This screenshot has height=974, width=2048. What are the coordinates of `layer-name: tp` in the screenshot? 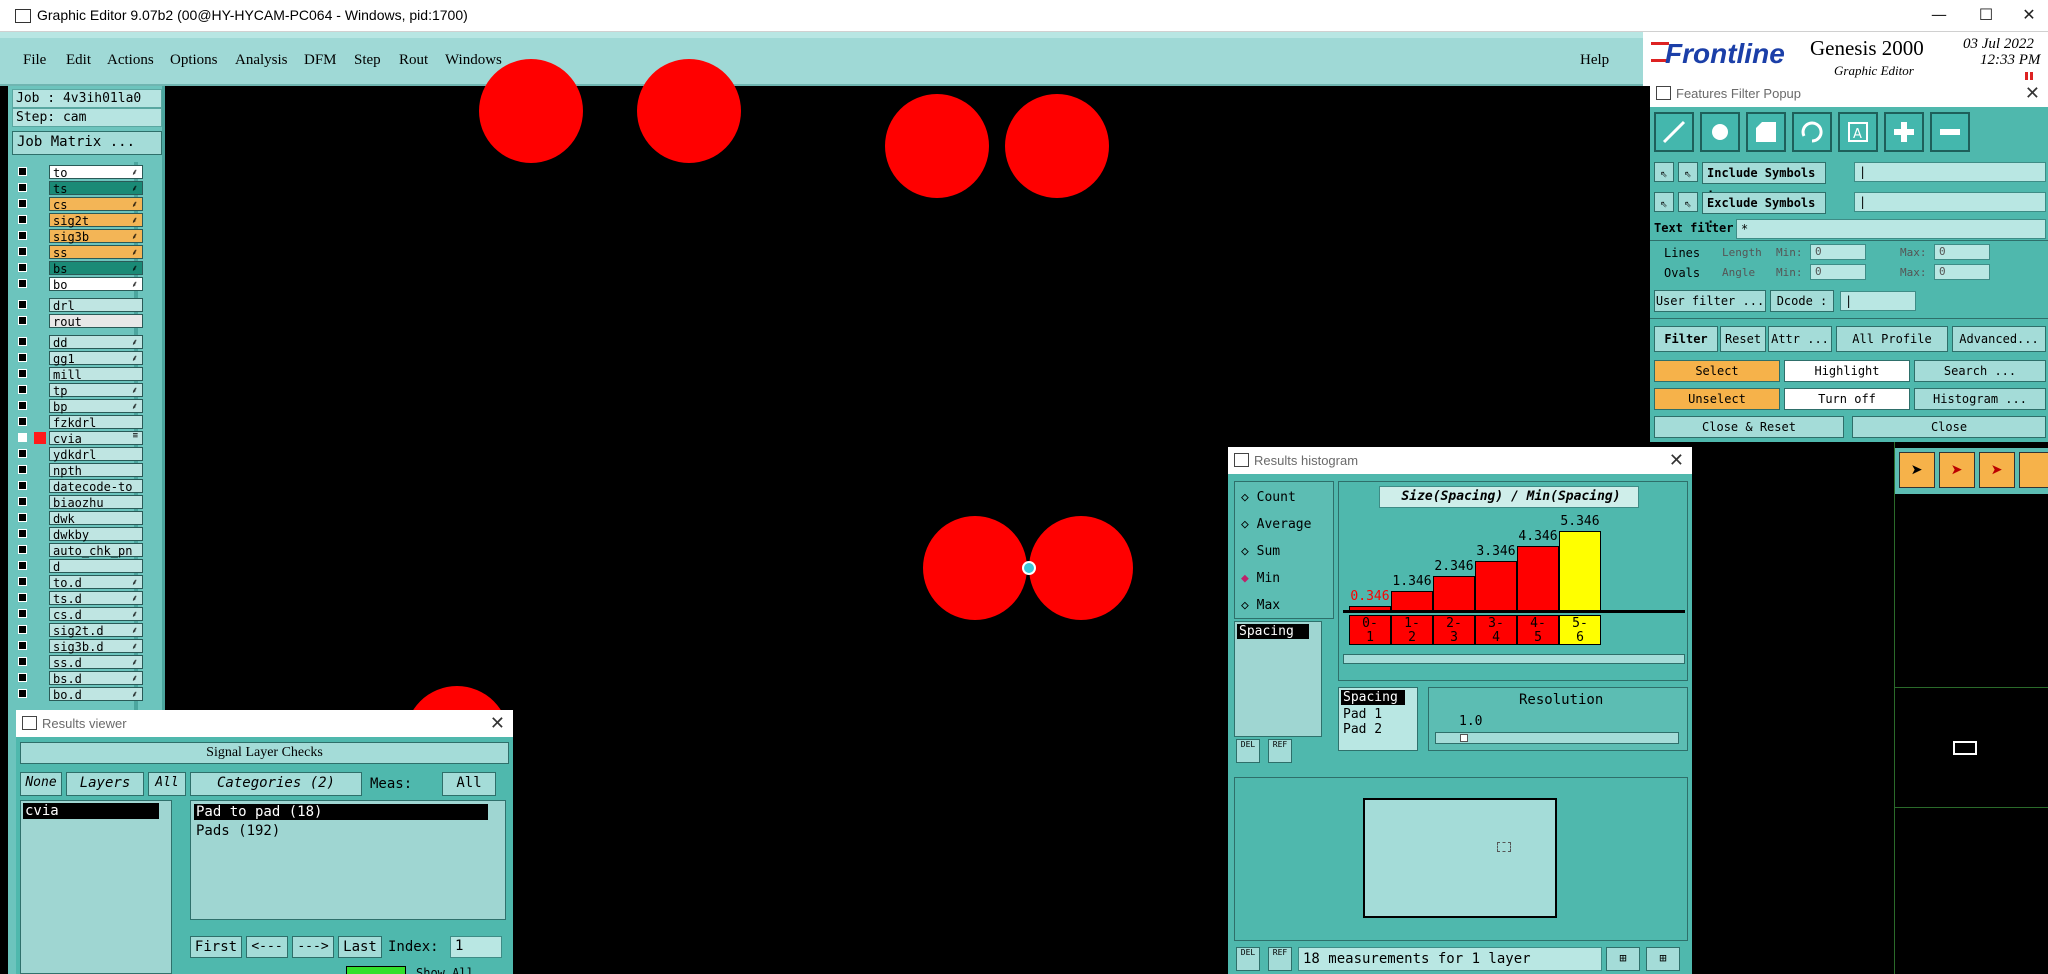 It's located at (96, 390).